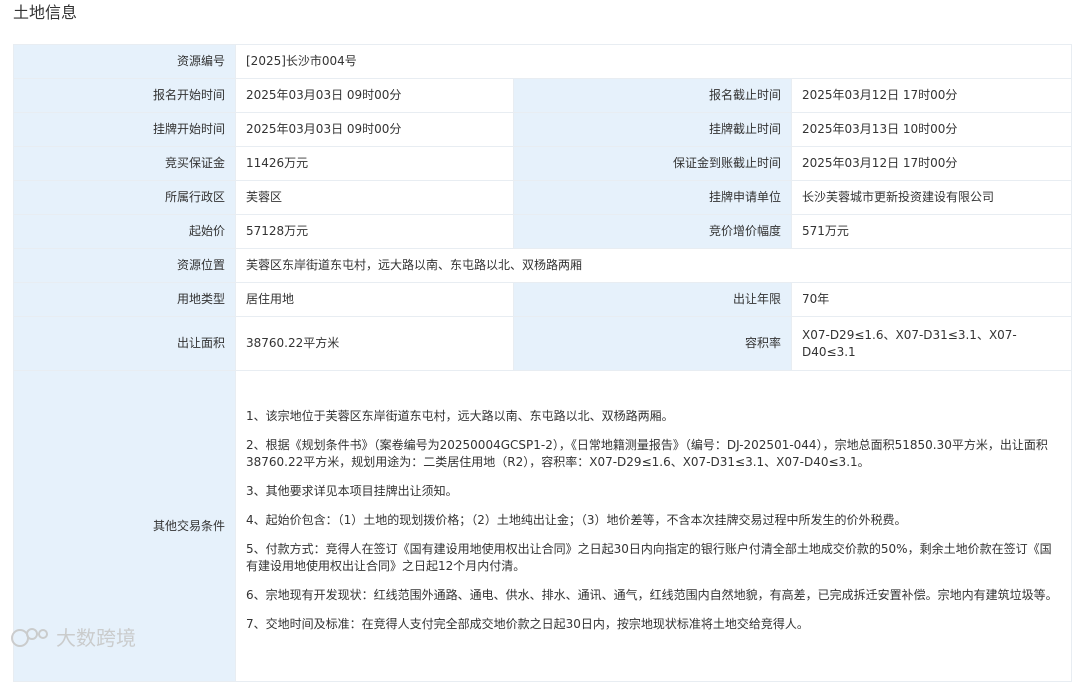 The image size is (1080, 682). I want to click on label-deposit-deadline: 保证金到账截止时间, so click(652, 163).